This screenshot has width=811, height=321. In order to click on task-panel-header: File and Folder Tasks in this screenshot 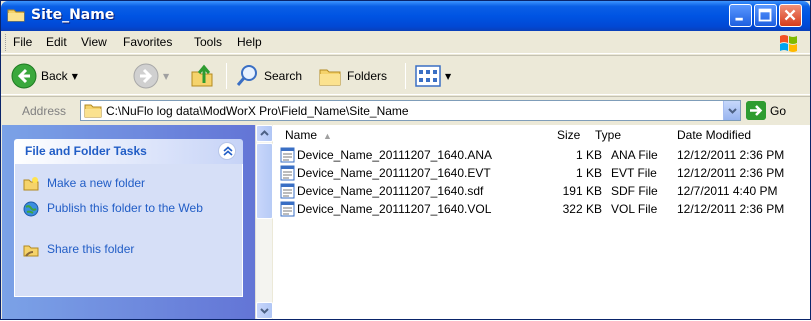, I will do `click(128, 151)`.